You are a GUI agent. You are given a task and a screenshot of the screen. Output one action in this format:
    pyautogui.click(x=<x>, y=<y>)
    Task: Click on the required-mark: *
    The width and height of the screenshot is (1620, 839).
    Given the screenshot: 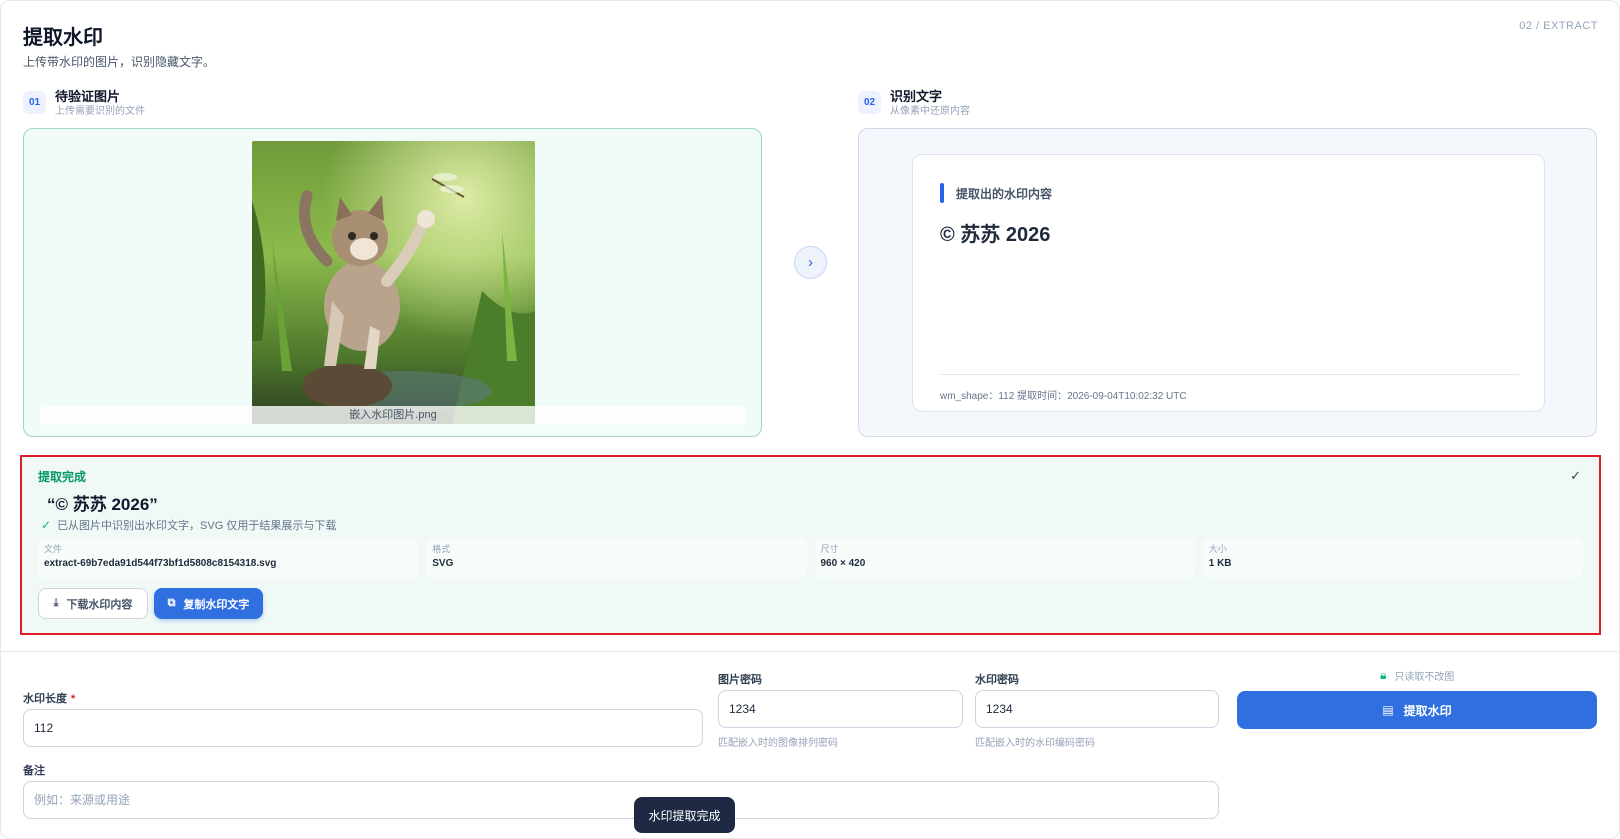 What is the action you would take?
    pyautogui.click(x=73, y=699)
    